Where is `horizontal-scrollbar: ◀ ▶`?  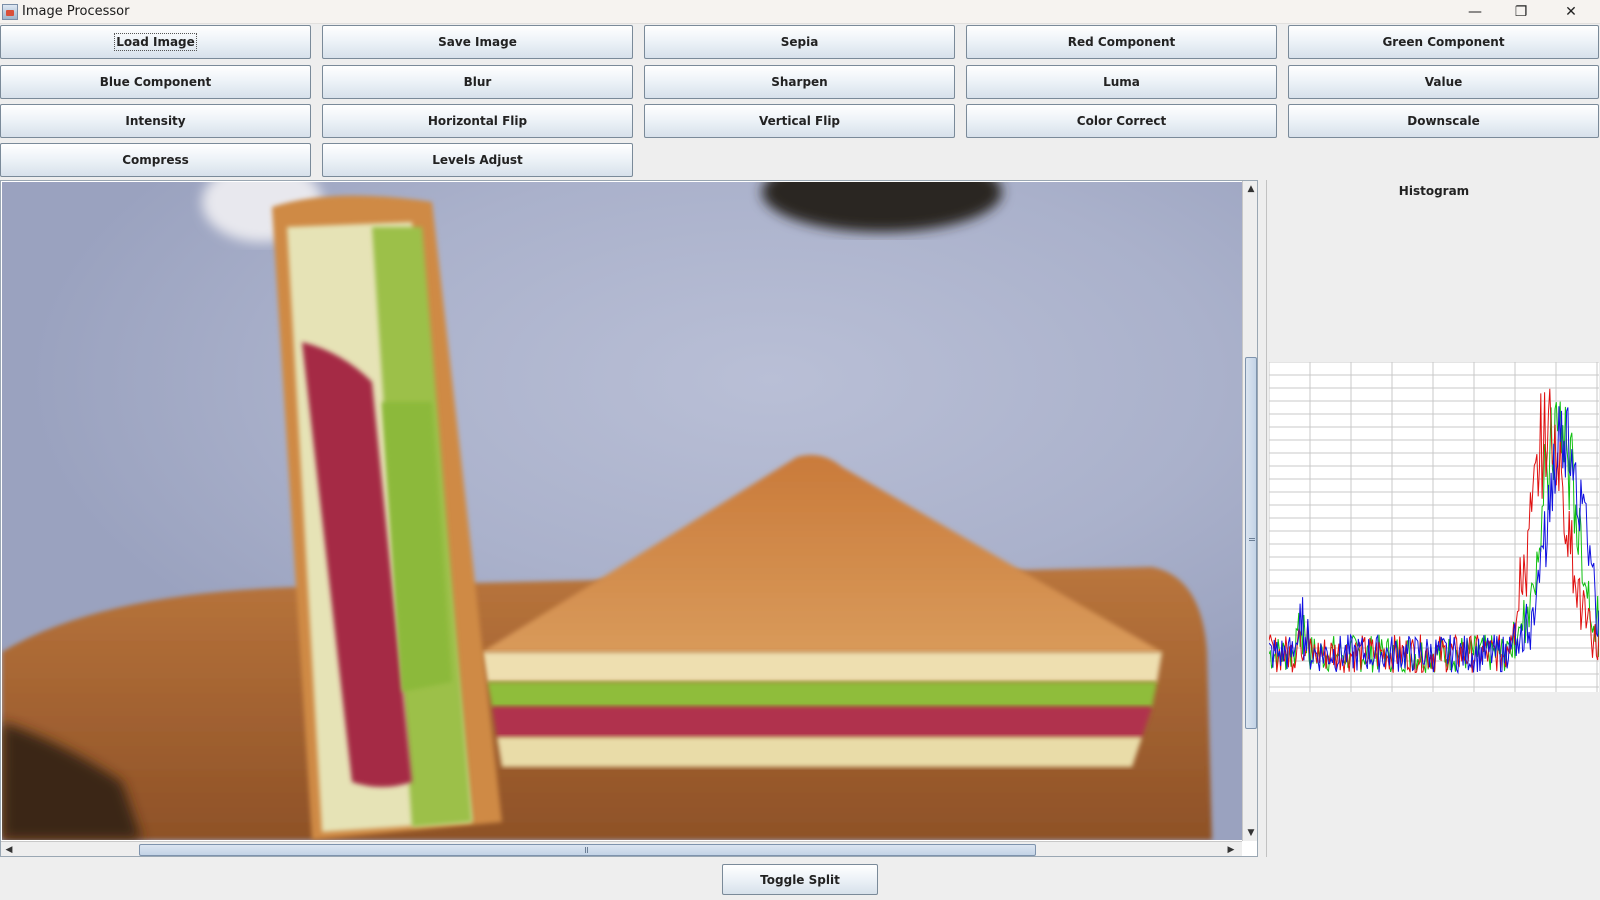
horizontal-scrollbar: ◀ ▶ is located at coordinates (621, 848).